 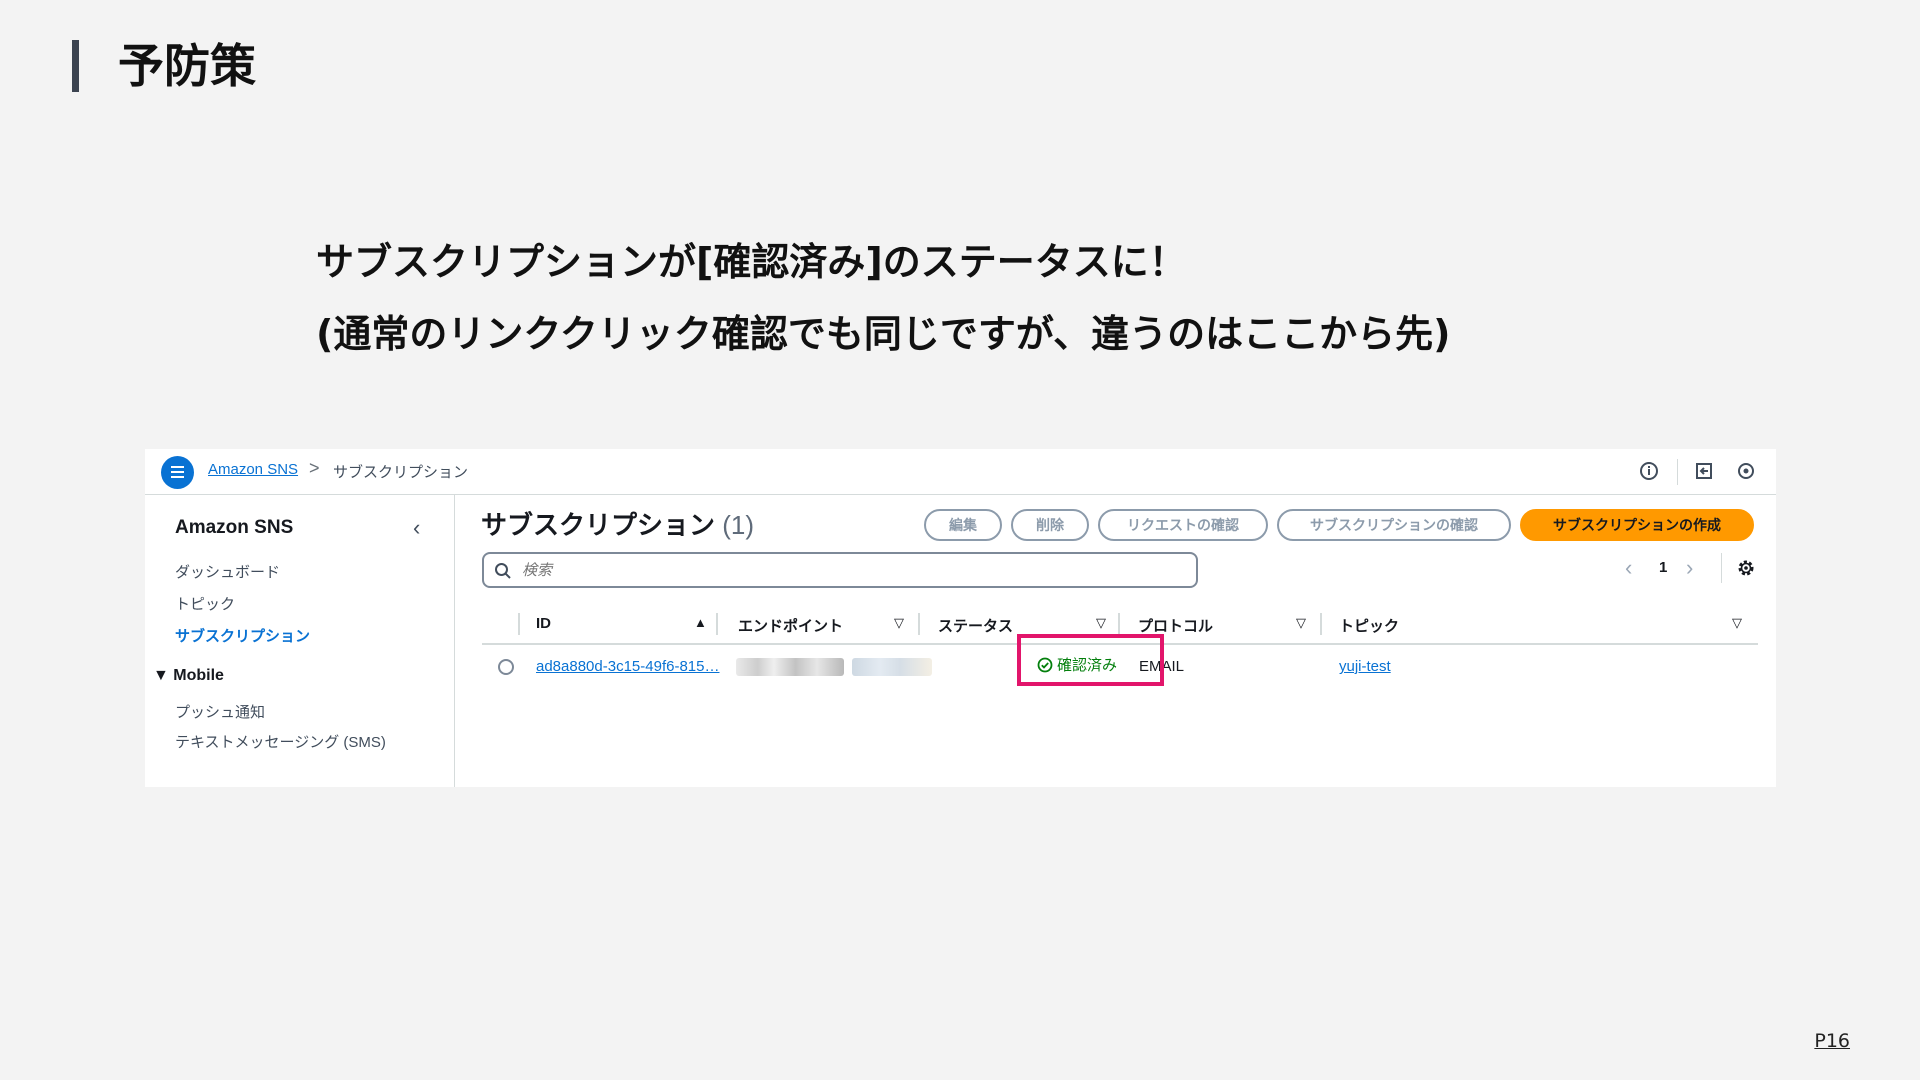 What do you see at coordinates (253, 469) in the screenshot?
I see `breadcrumb-service-link: Amazon SNS` at bounding box center [253, 469].